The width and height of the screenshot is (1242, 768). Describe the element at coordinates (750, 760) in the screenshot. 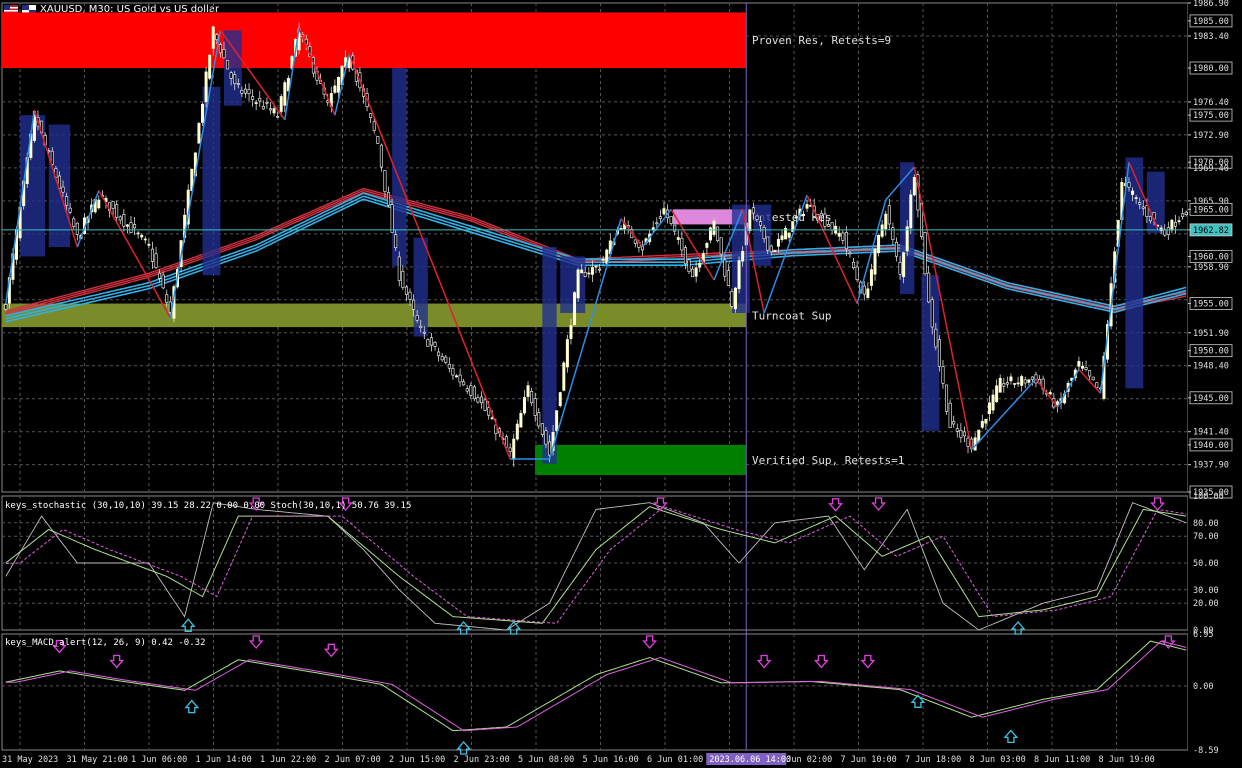

I see `crosshair-time-label: 2023.06.06 14:00` at that location.